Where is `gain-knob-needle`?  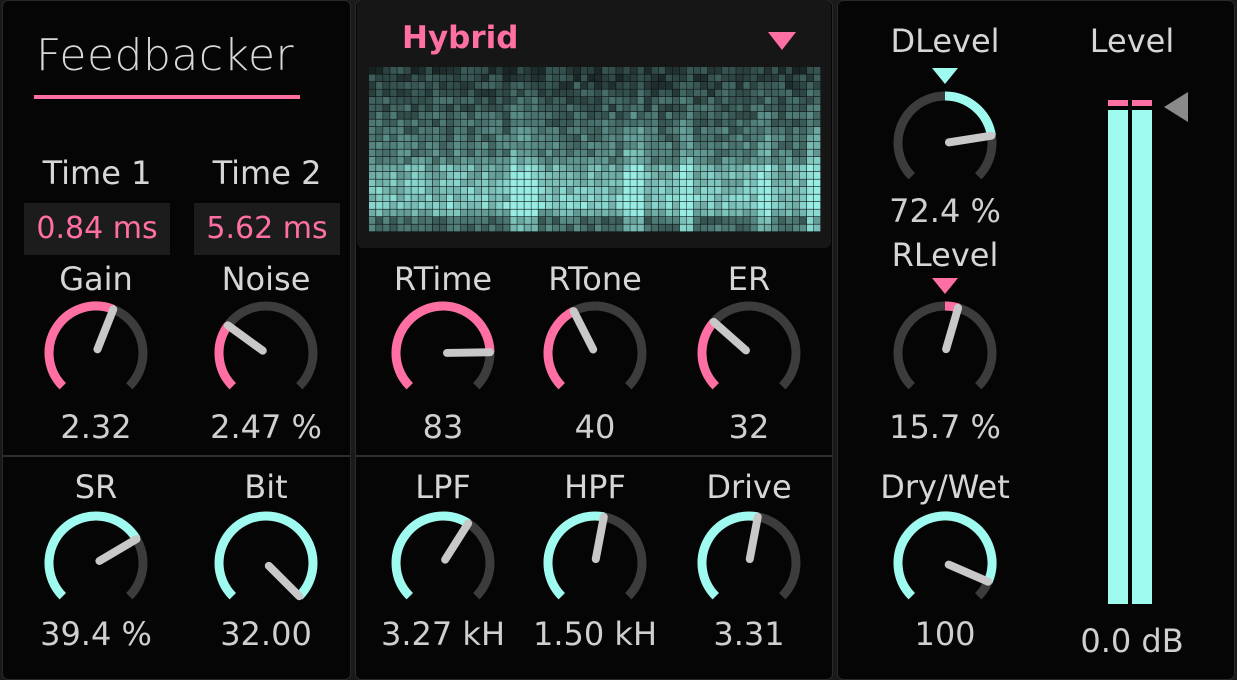
gain-knob-needle is located at coordinates (105, 329).